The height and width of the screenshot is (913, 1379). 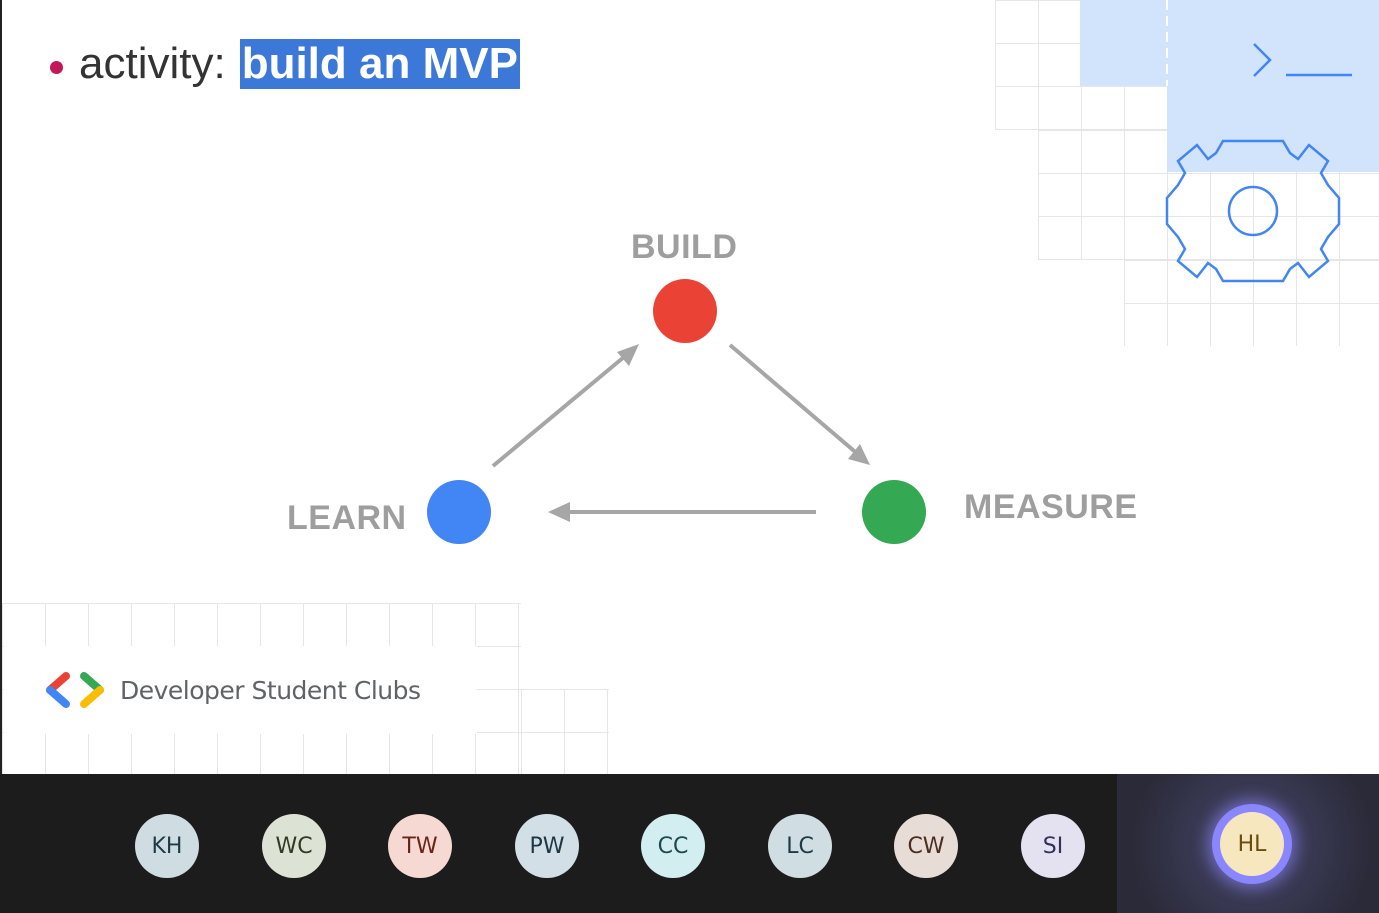 What do you see at coordinates (894, 512) in the screenshot?
I see `measure-node` at bounding box center [894, 512].